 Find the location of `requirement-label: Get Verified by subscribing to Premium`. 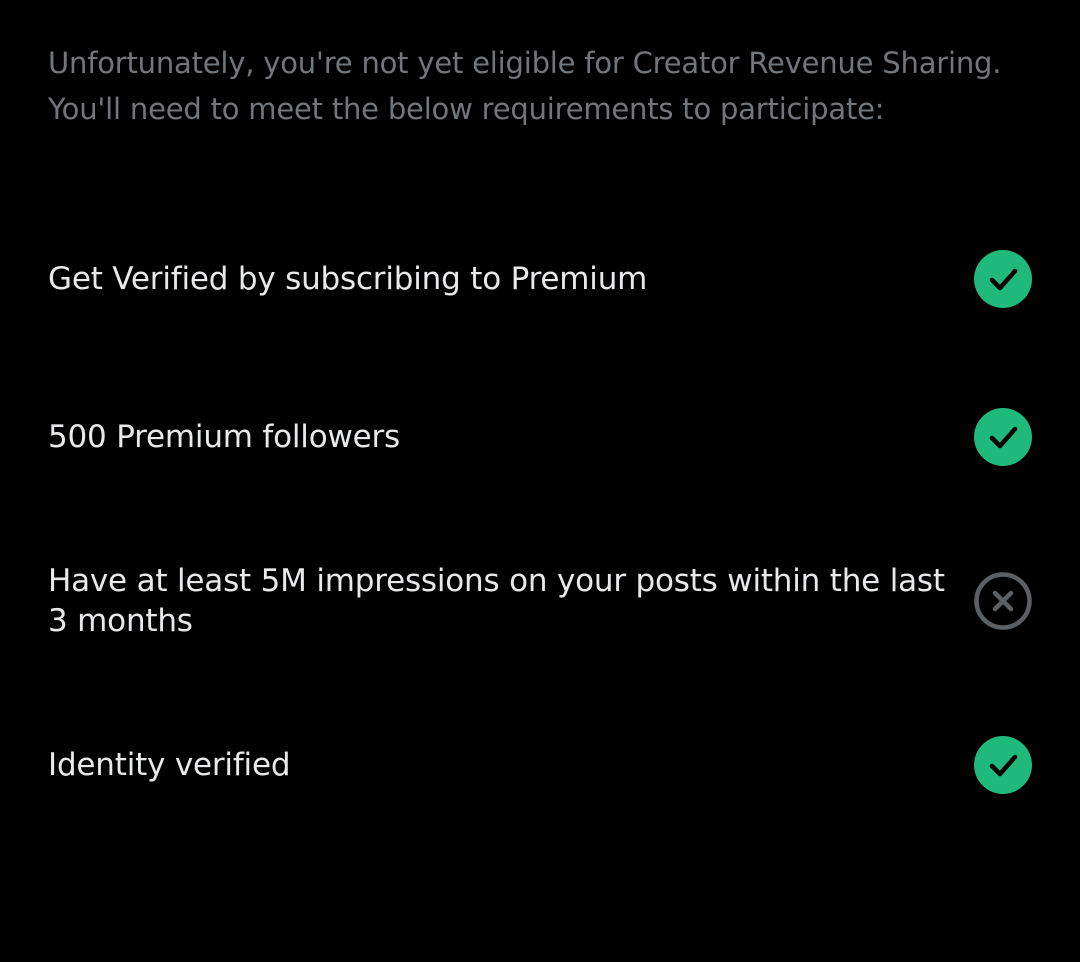

requirement-label: Get Verified by subscribing to Premium is located at coordinates (348, 279).